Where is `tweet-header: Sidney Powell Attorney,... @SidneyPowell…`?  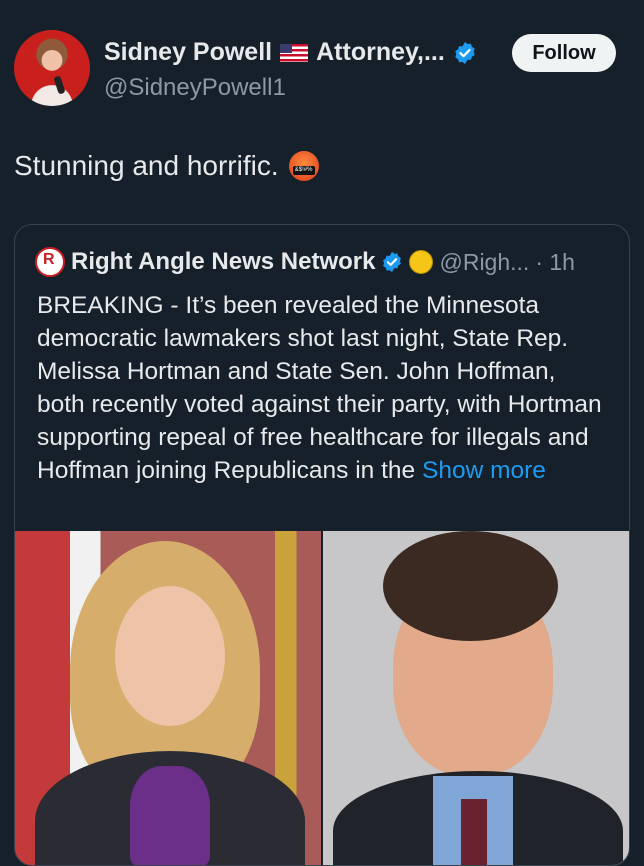
tweet-header: Sidney Powell Attorney,... @SidneyPowell… is located at coordinates (322, 60).